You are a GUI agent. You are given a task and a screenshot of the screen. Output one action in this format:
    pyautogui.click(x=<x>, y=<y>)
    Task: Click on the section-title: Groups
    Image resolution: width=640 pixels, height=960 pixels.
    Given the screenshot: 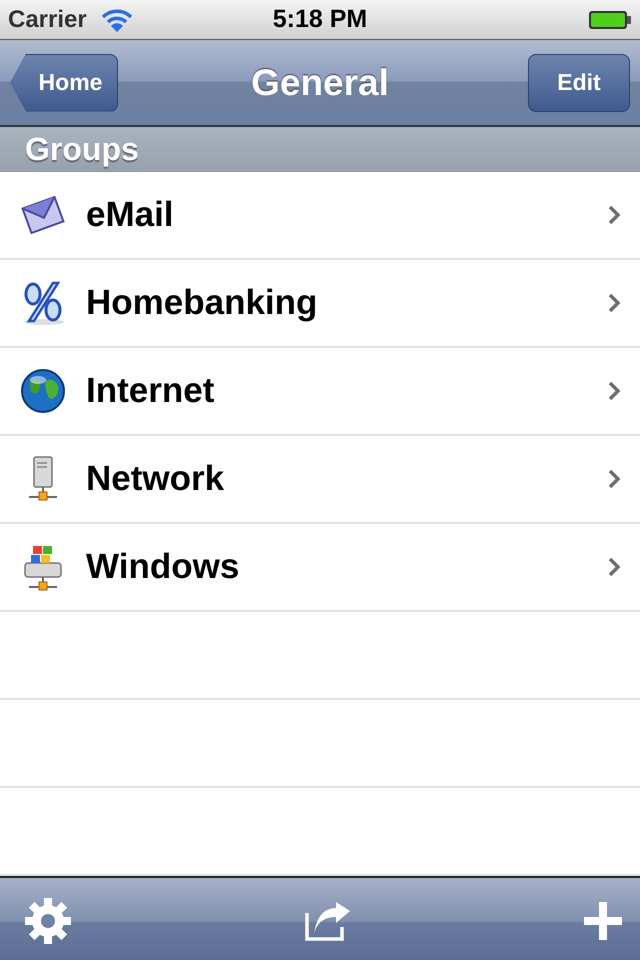 What is the action you would take?
    pyautogui.click(x=82, y=149)
    